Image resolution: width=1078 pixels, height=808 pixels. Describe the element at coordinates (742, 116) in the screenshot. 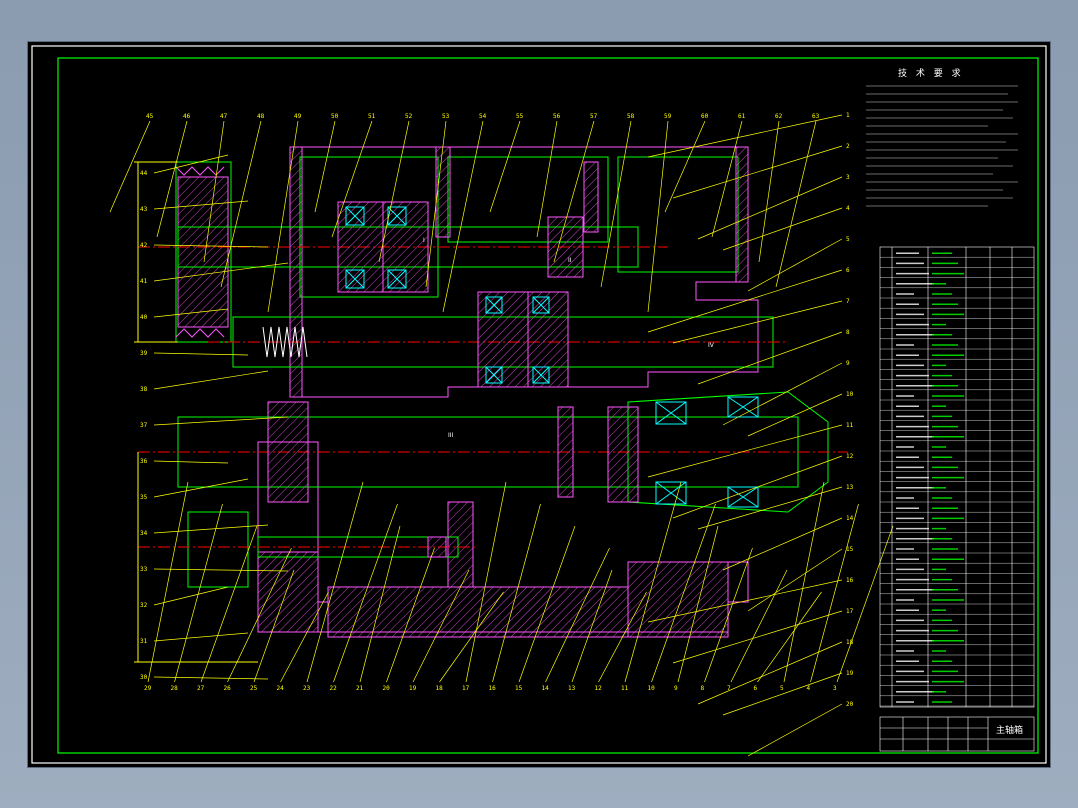

I see `callout-number: 61` at that location.